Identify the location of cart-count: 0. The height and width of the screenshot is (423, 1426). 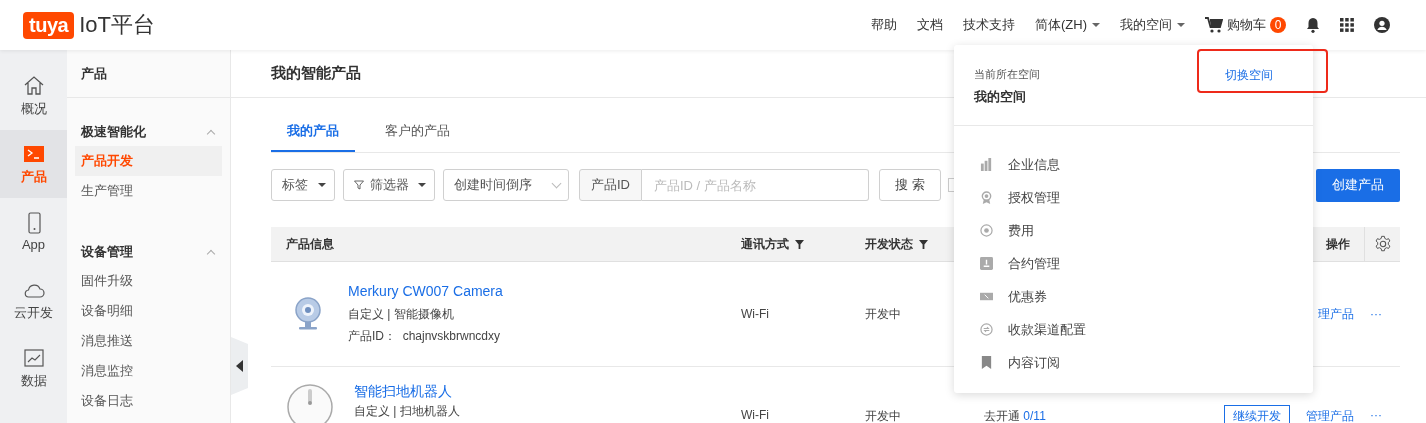
(1278, 25).